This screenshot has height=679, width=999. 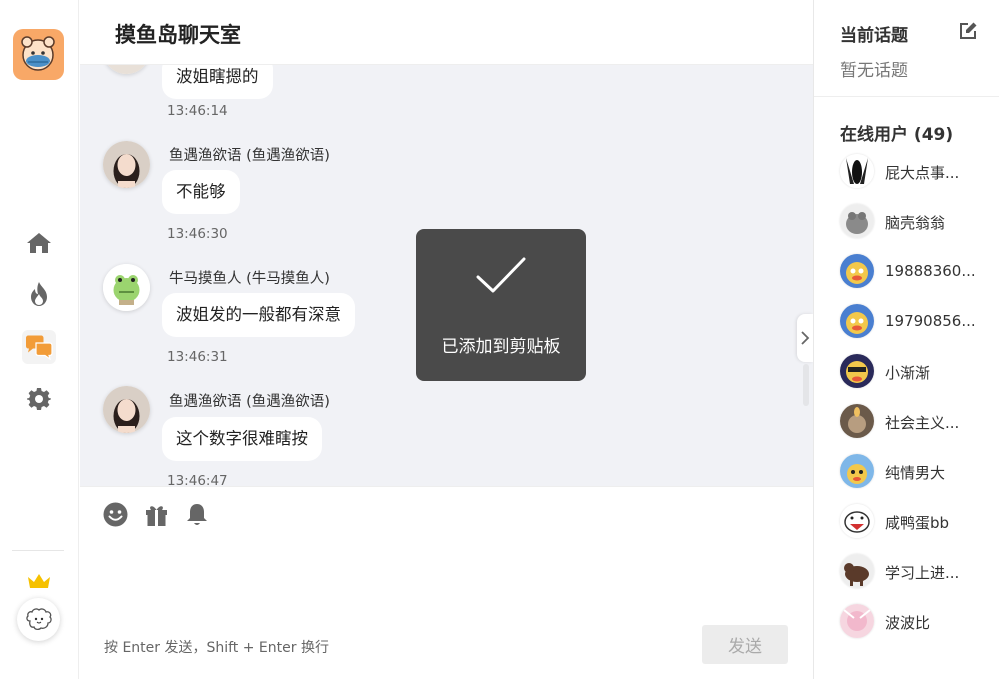 I want to click on send-hint: 按 Enter 发送，Shift + Enter 换行, so click(x=216, y=648).